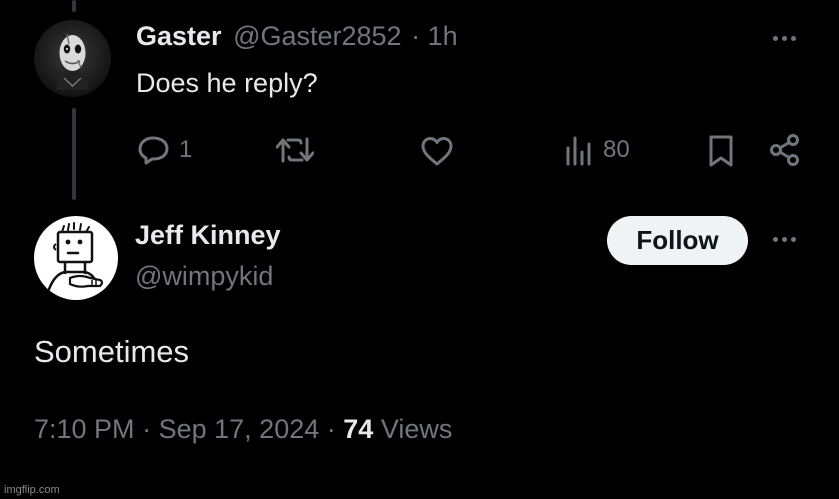 The width and height of the screenshot is (839, 499). I want to click on tweet-metadata: 7:10 PM · Sep 17, 2024 · 74 Views, so click(243, 429).